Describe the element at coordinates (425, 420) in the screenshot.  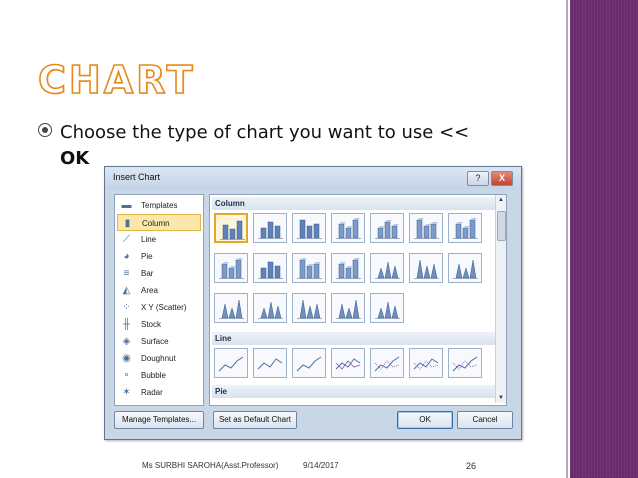
I see `ok-button: OK` at that location.